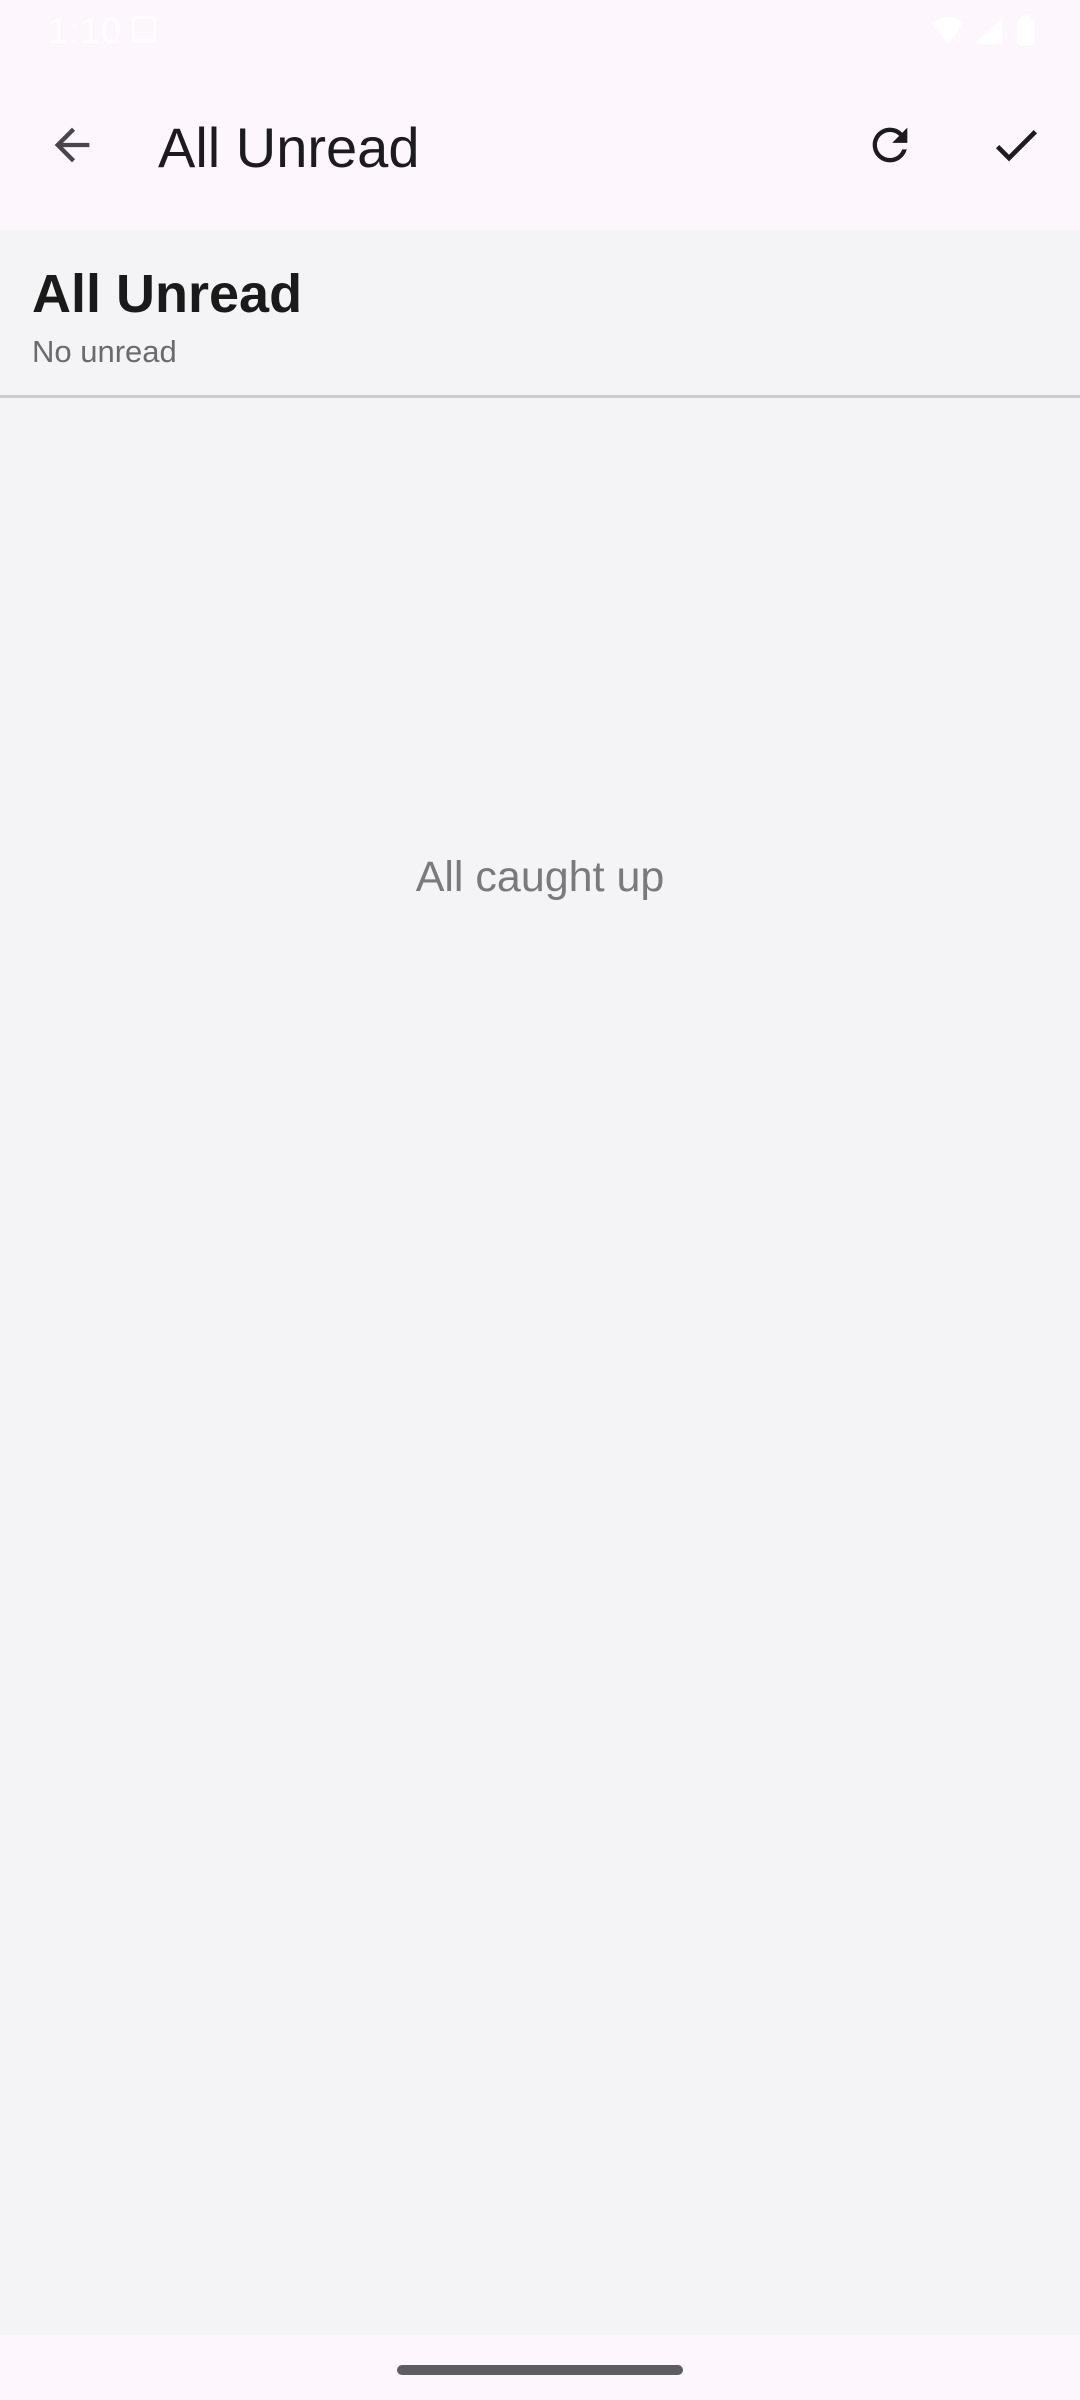  I want to click on status-bar: 1:10, so click(540, 30).